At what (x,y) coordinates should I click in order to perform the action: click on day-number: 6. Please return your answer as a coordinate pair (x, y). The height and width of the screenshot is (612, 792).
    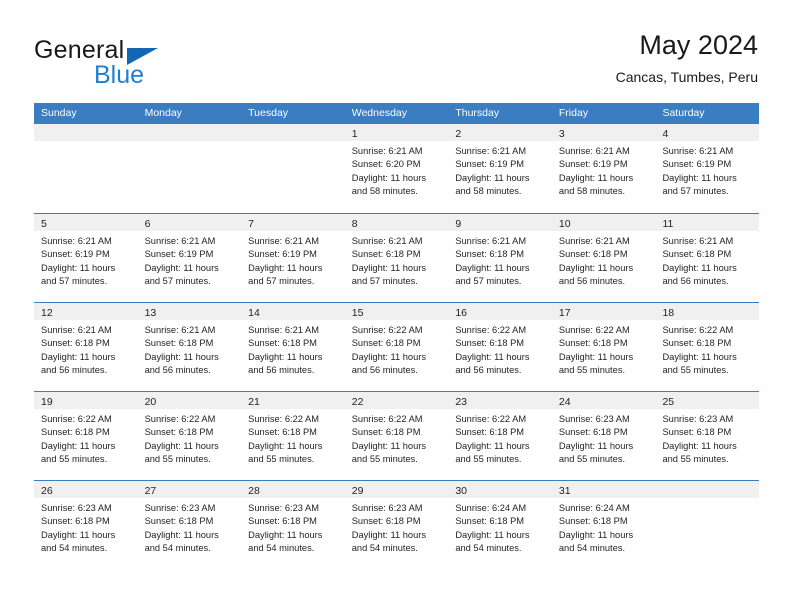
    Looking at the image, I should click on (147, 224).